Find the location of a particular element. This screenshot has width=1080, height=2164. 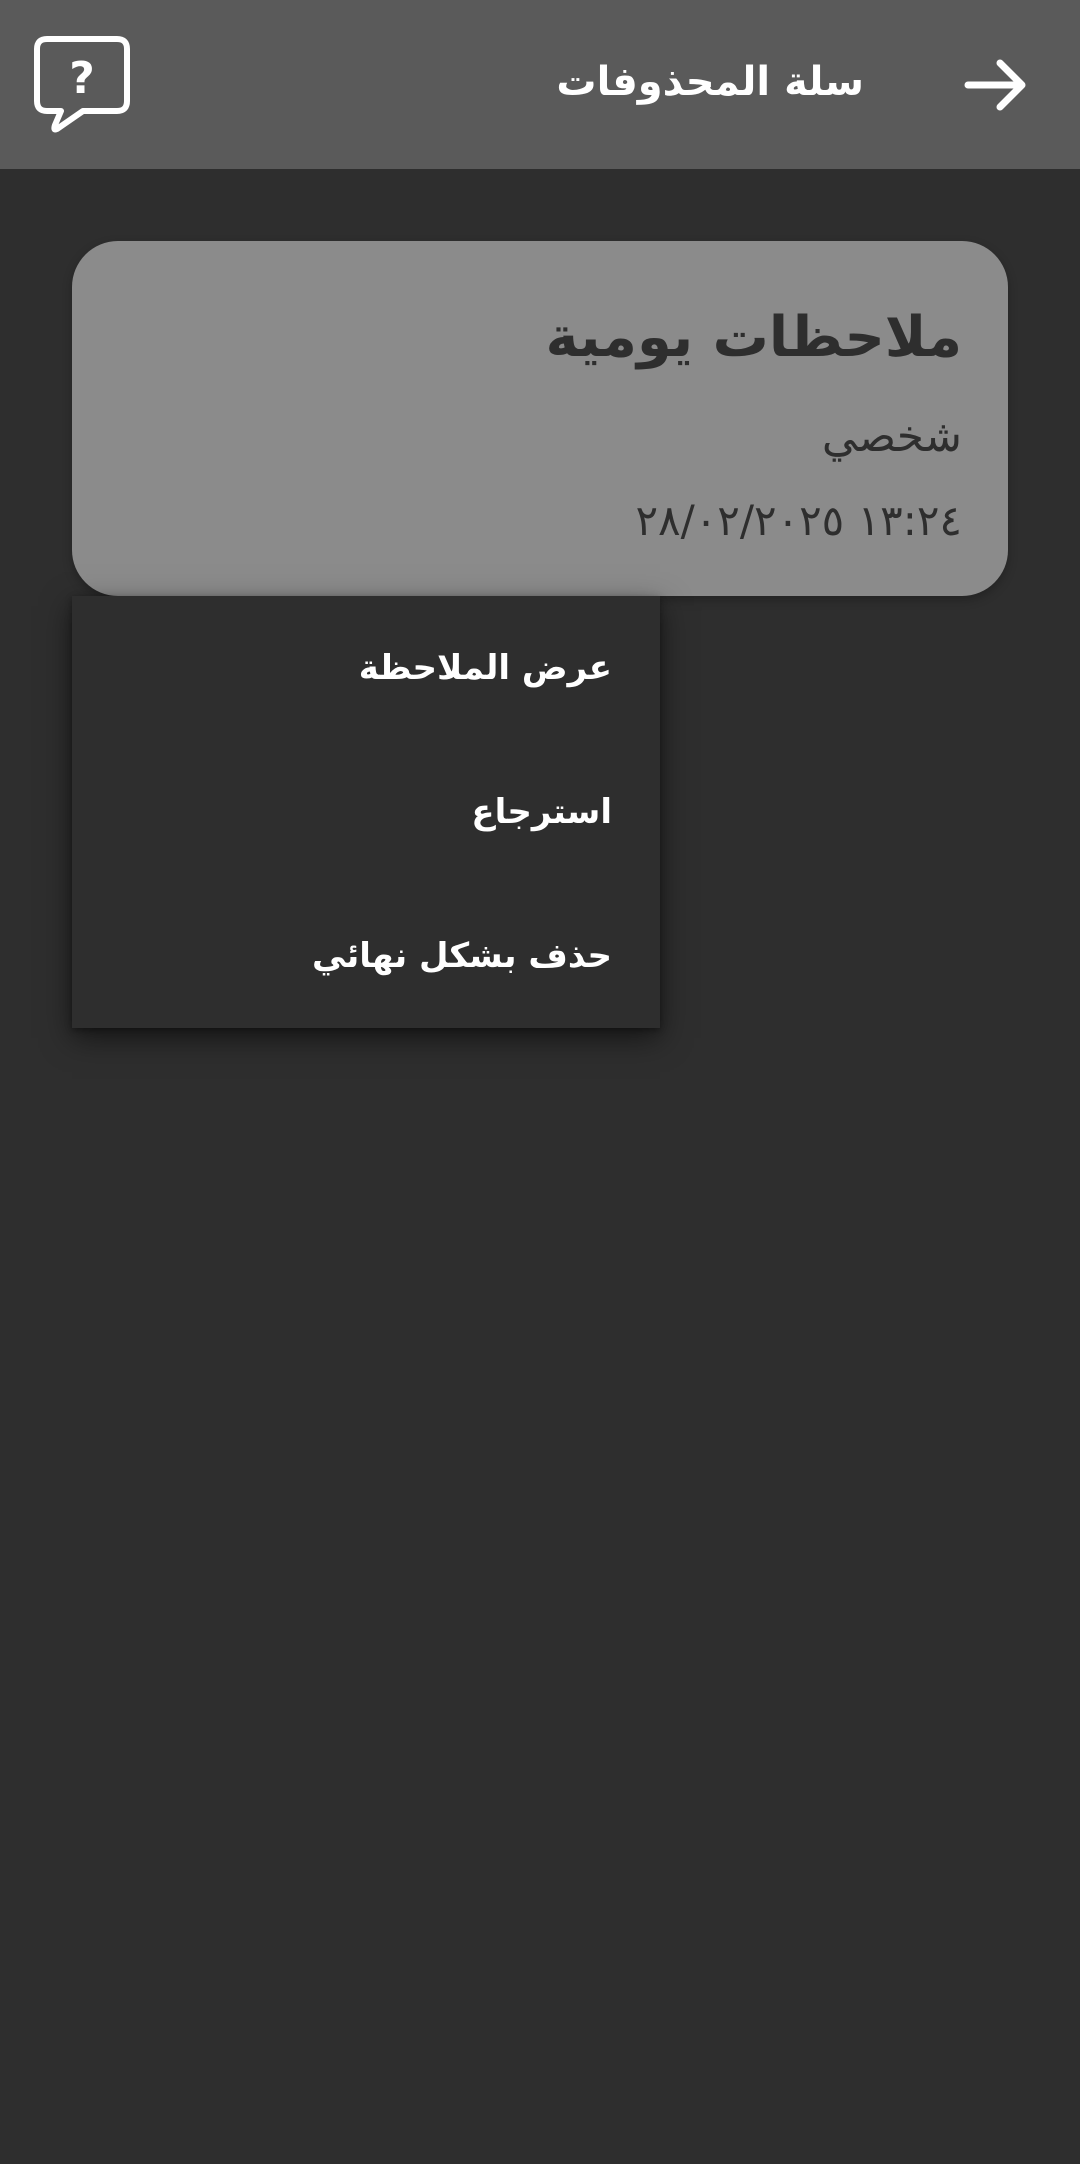

note-card: ملاحظات يومية شخصي ١٣:٢٤ ٢٨/٠٢/٢٠٢٥ is located at coordinates (540, 418).